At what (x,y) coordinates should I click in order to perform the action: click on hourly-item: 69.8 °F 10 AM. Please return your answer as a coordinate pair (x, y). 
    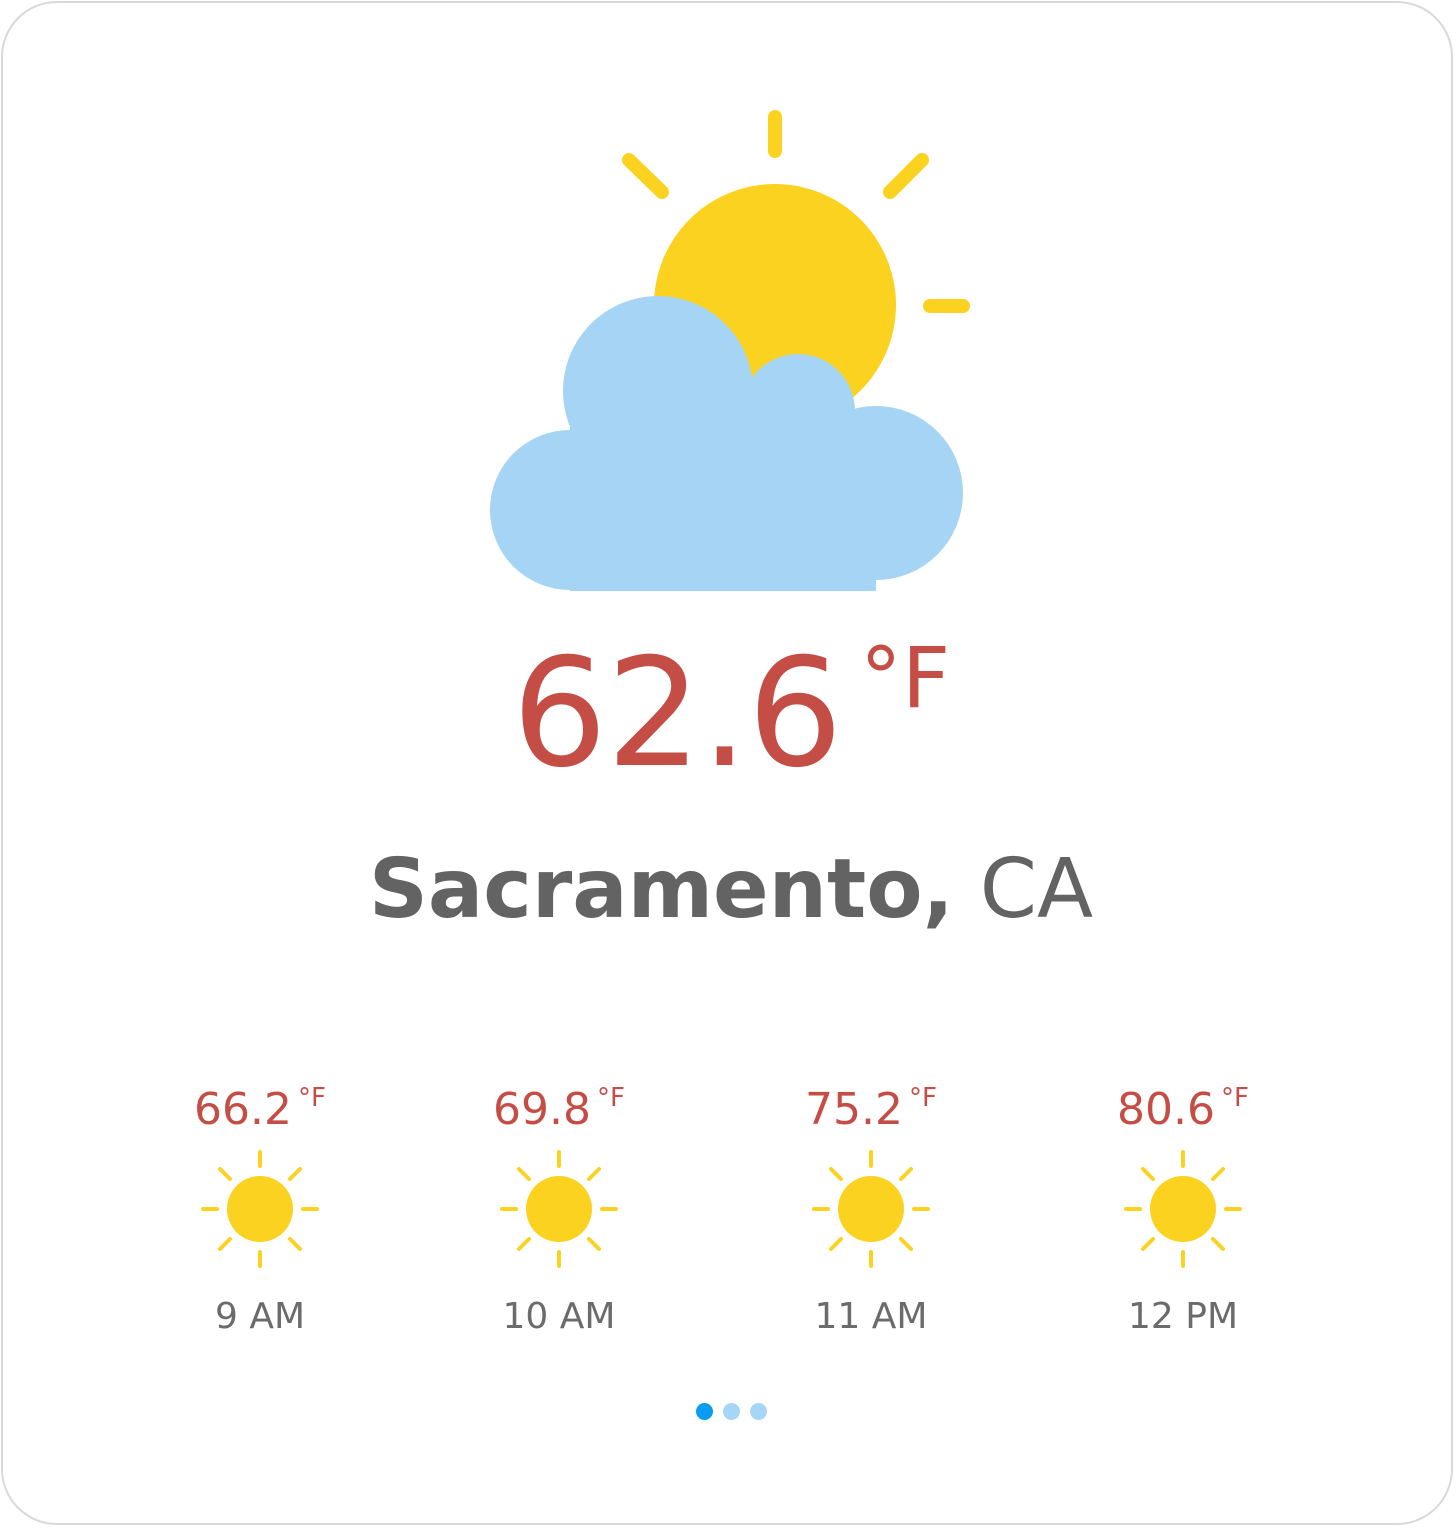
    Looking at the image, I should click on (559, 1210).